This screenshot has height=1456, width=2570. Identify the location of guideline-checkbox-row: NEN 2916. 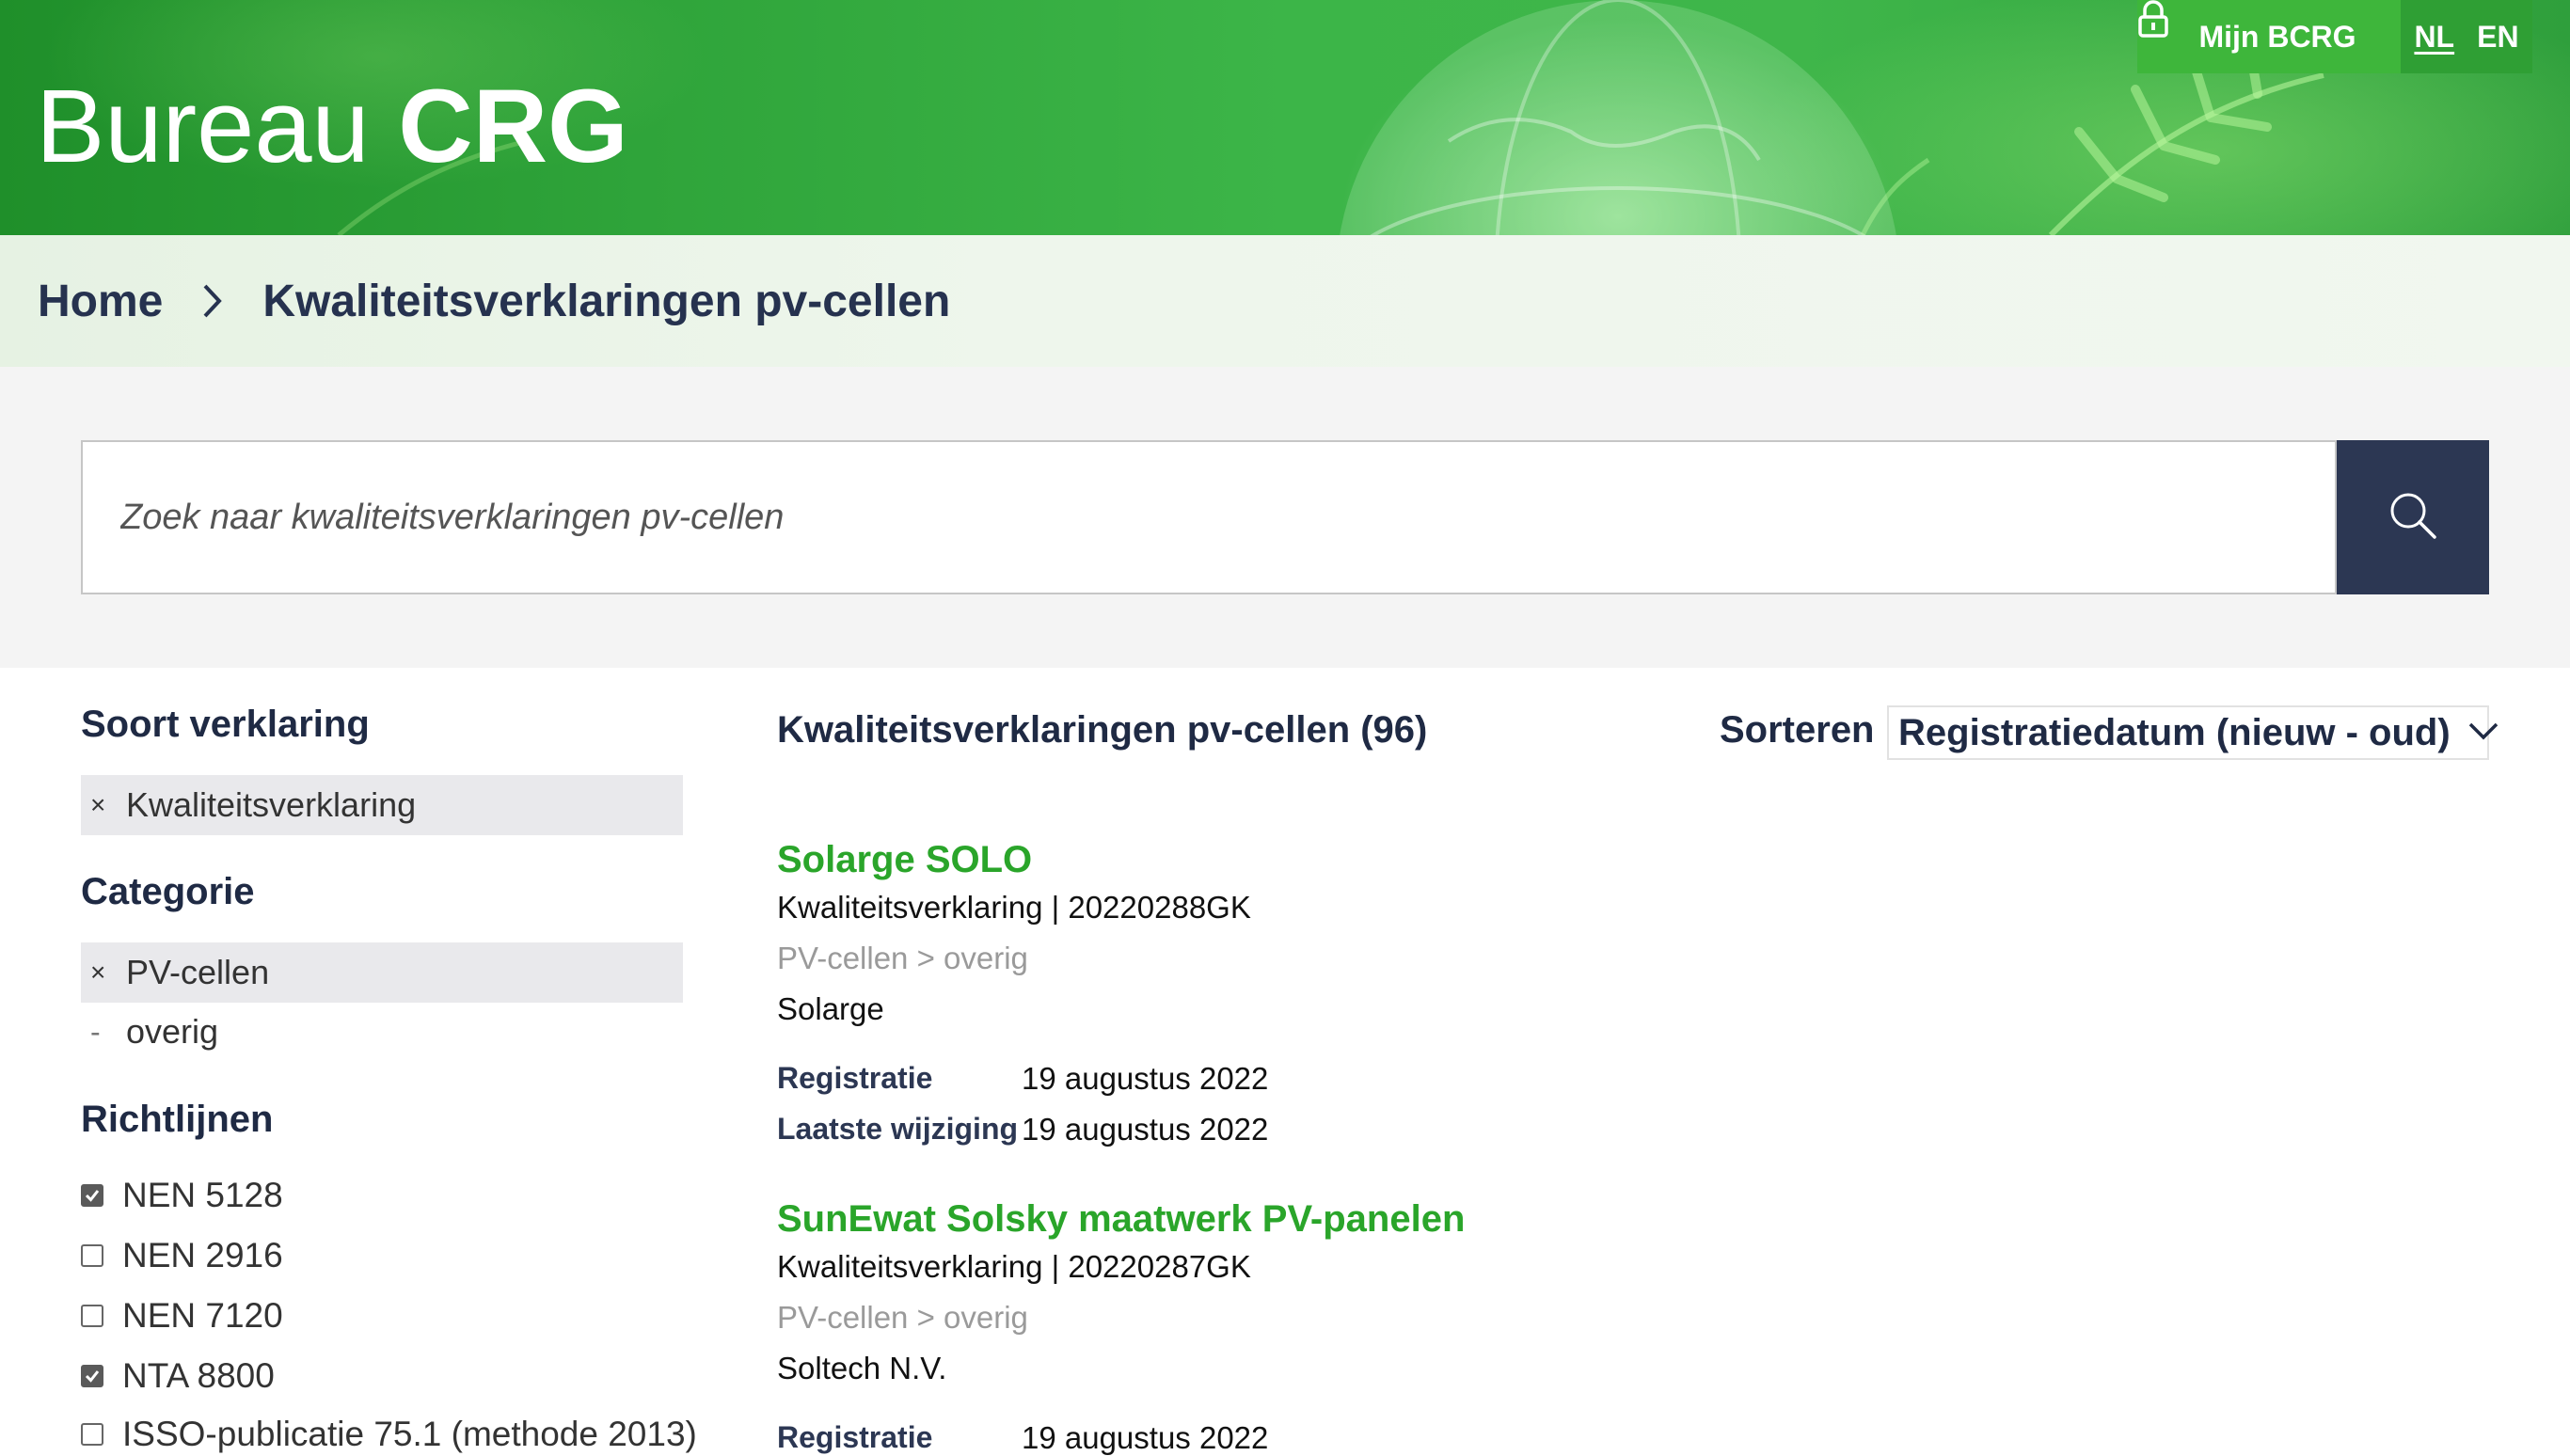
(182, 1255).